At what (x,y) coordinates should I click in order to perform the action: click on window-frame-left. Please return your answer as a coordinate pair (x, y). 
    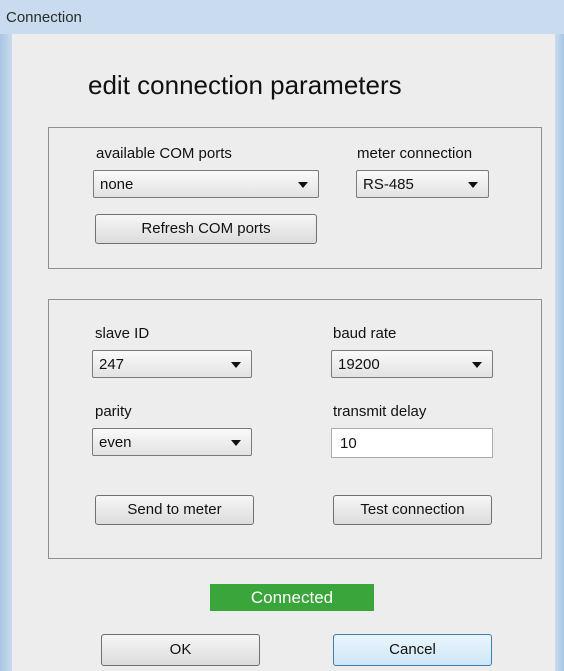
    Looking at the image, I should click on (6, 335).